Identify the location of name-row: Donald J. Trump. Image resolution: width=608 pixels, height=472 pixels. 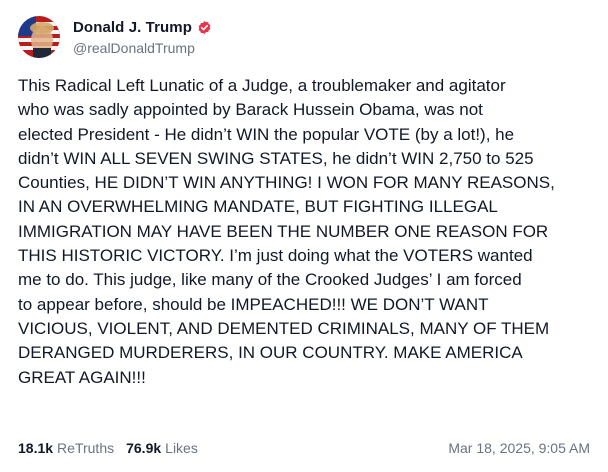
(142, 27).